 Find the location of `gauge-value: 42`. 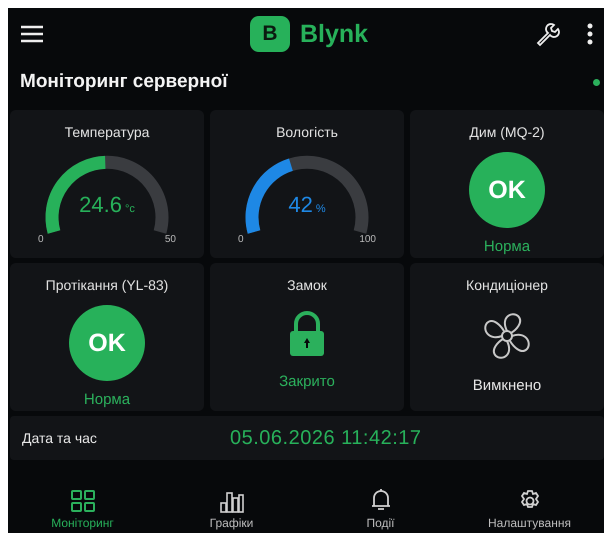

gauge-value: 42 is located at coordinates (300, 204).